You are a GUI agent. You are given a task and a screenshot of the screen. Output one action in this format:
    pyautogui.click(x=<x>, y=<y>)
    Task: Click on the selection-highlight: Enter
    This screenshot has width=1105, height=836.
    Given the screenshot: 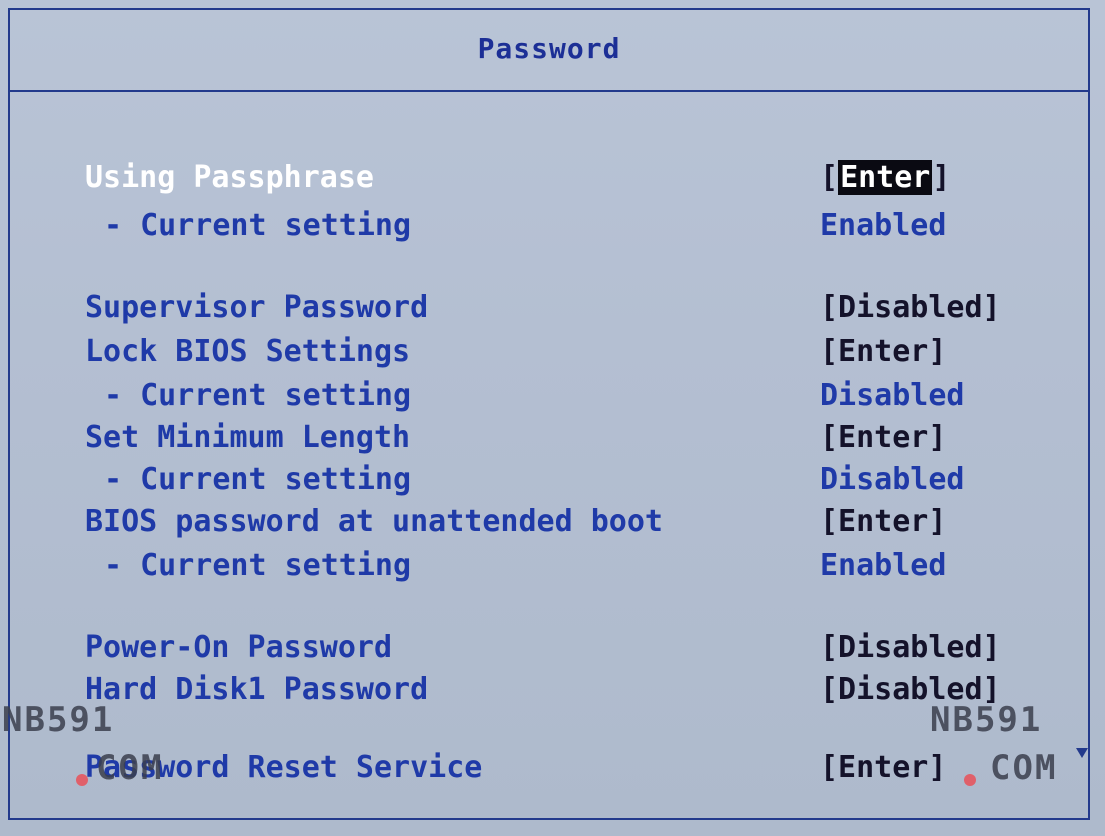 What is the action you would take?
    pyautogui.click(x=885, y=177)
    